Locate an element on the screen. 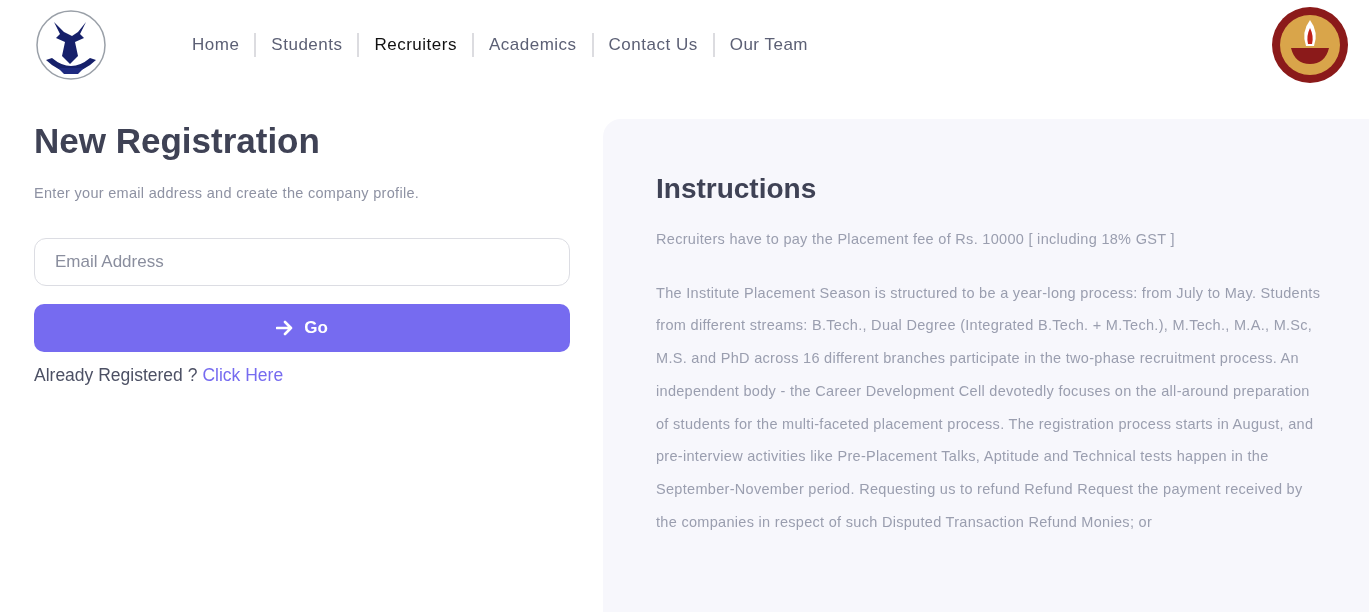  email-field: Email Address is located at coordinates (302, 261).